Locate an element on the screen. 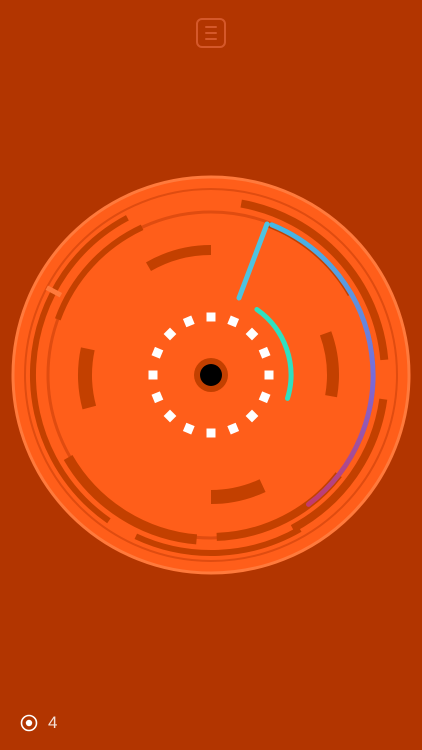 Image resolution: width=422 pixels, height=750 pixels. goal-hole is located at coordinates (211, 375).